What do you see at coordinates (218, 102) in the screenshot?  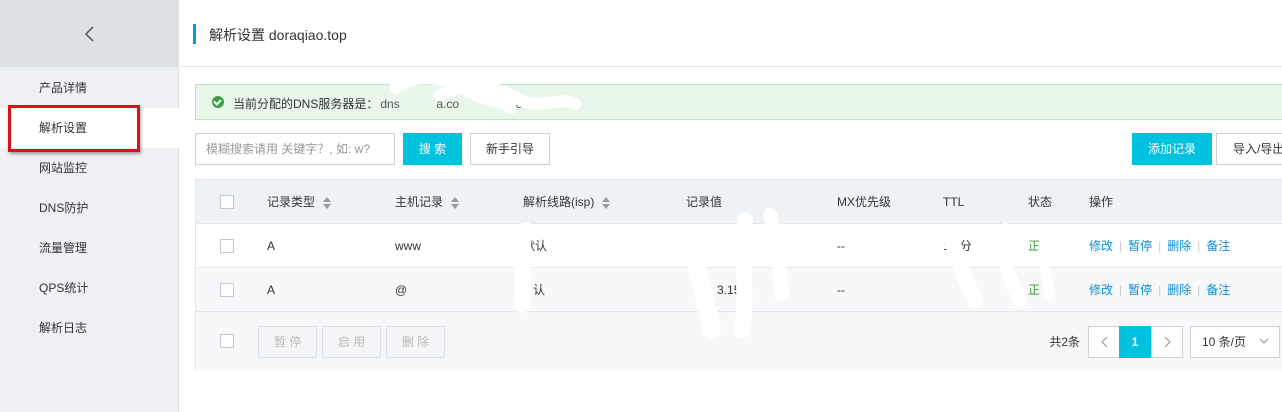 I see `check-circle-icon` at bounding box center [218, 102].